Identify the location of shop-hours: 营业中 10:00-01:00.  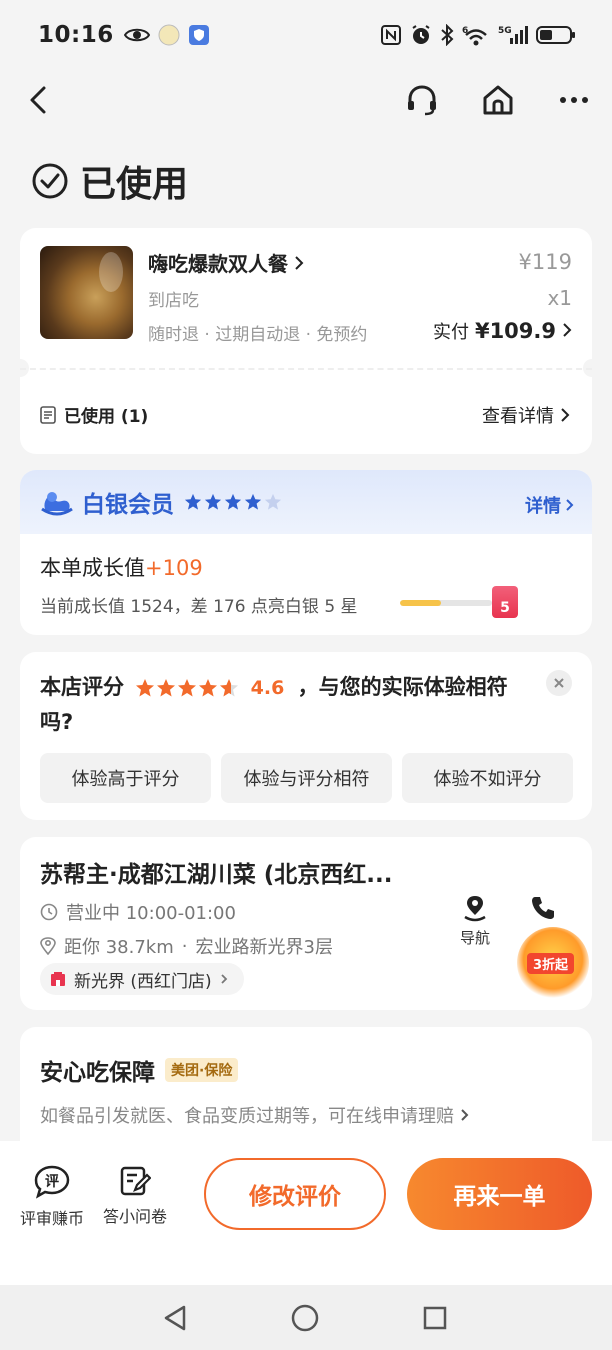
(151, 913).